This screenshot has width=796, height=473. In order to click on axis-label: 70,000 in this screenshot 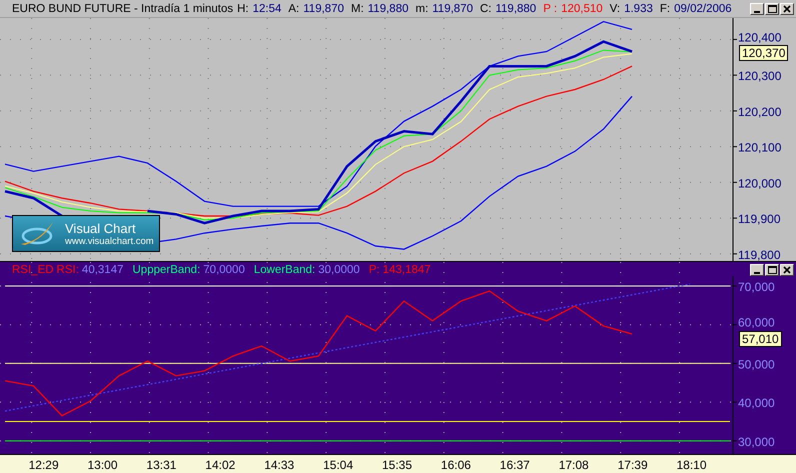, I will do `click(756, 287)`.